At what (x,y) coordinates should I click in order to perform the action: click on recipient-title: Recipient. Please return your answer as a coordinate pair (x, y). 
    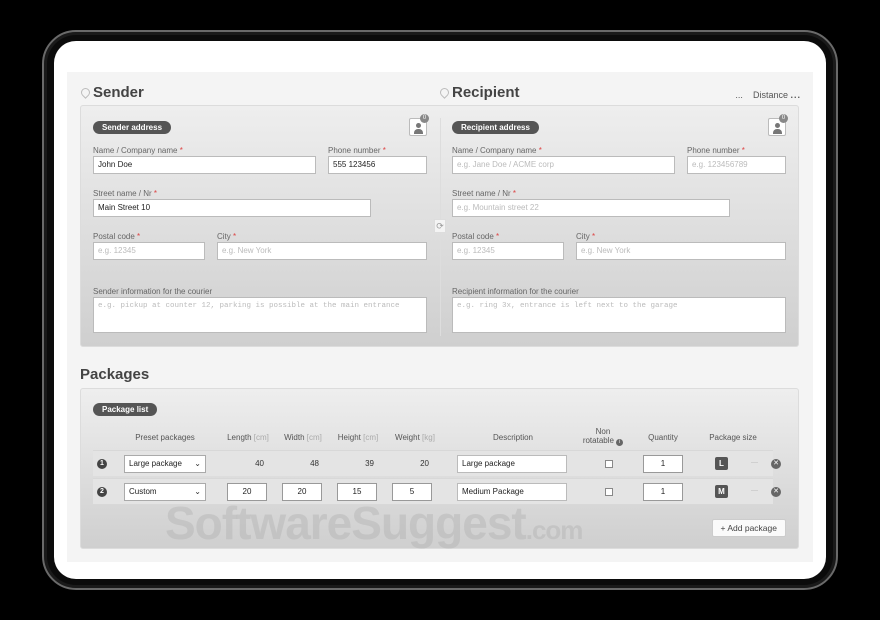
    Looking at the image, I should click on (486, 92).